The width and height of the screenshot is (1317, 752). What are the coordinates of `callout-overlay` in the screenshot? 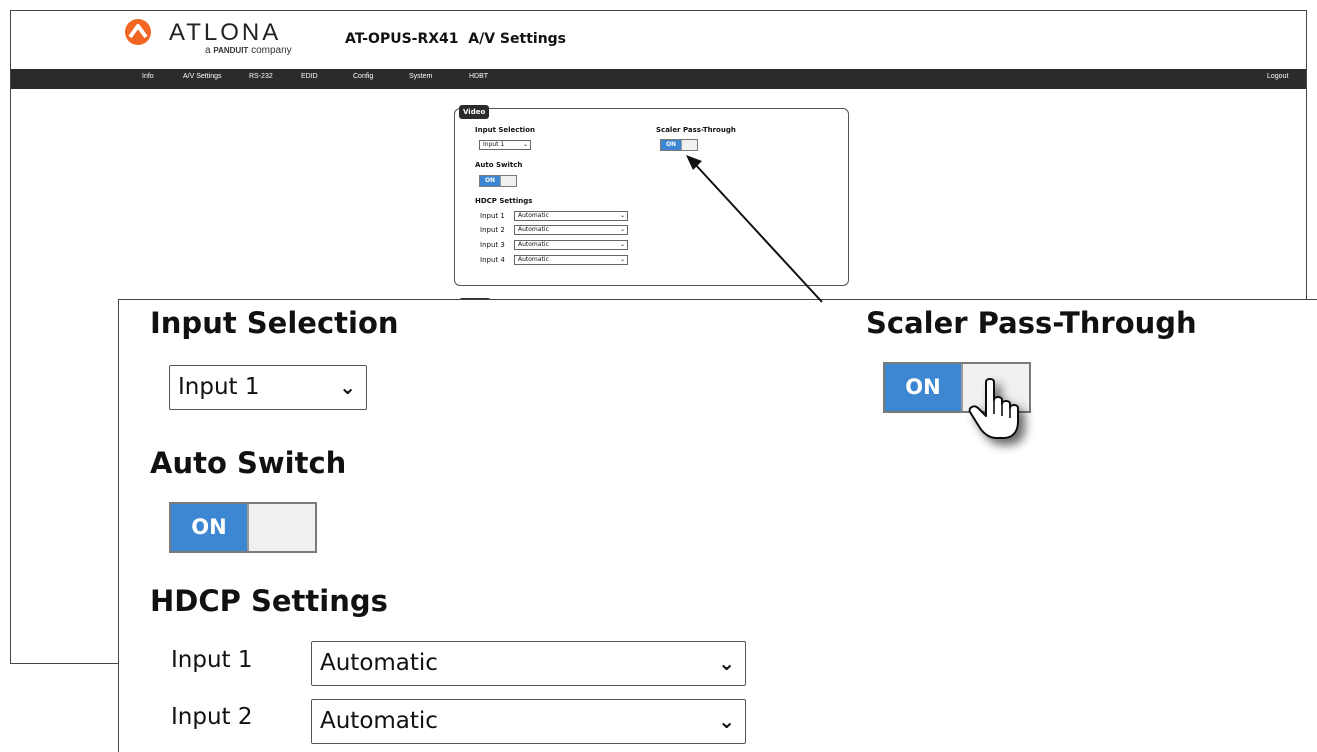 It's located at (852, 297).